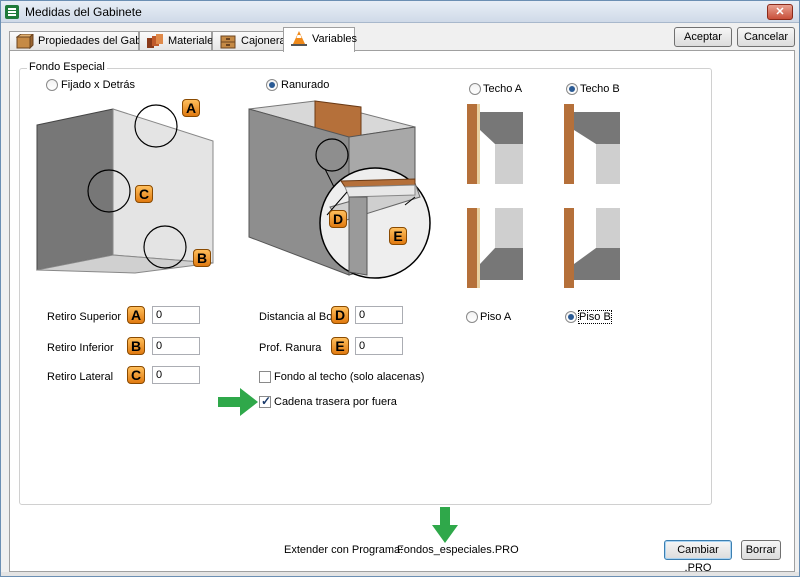  Describe the element at coordinates (67, 67) in the screenshot. I see `group-title: Fondo Especial` at that location.